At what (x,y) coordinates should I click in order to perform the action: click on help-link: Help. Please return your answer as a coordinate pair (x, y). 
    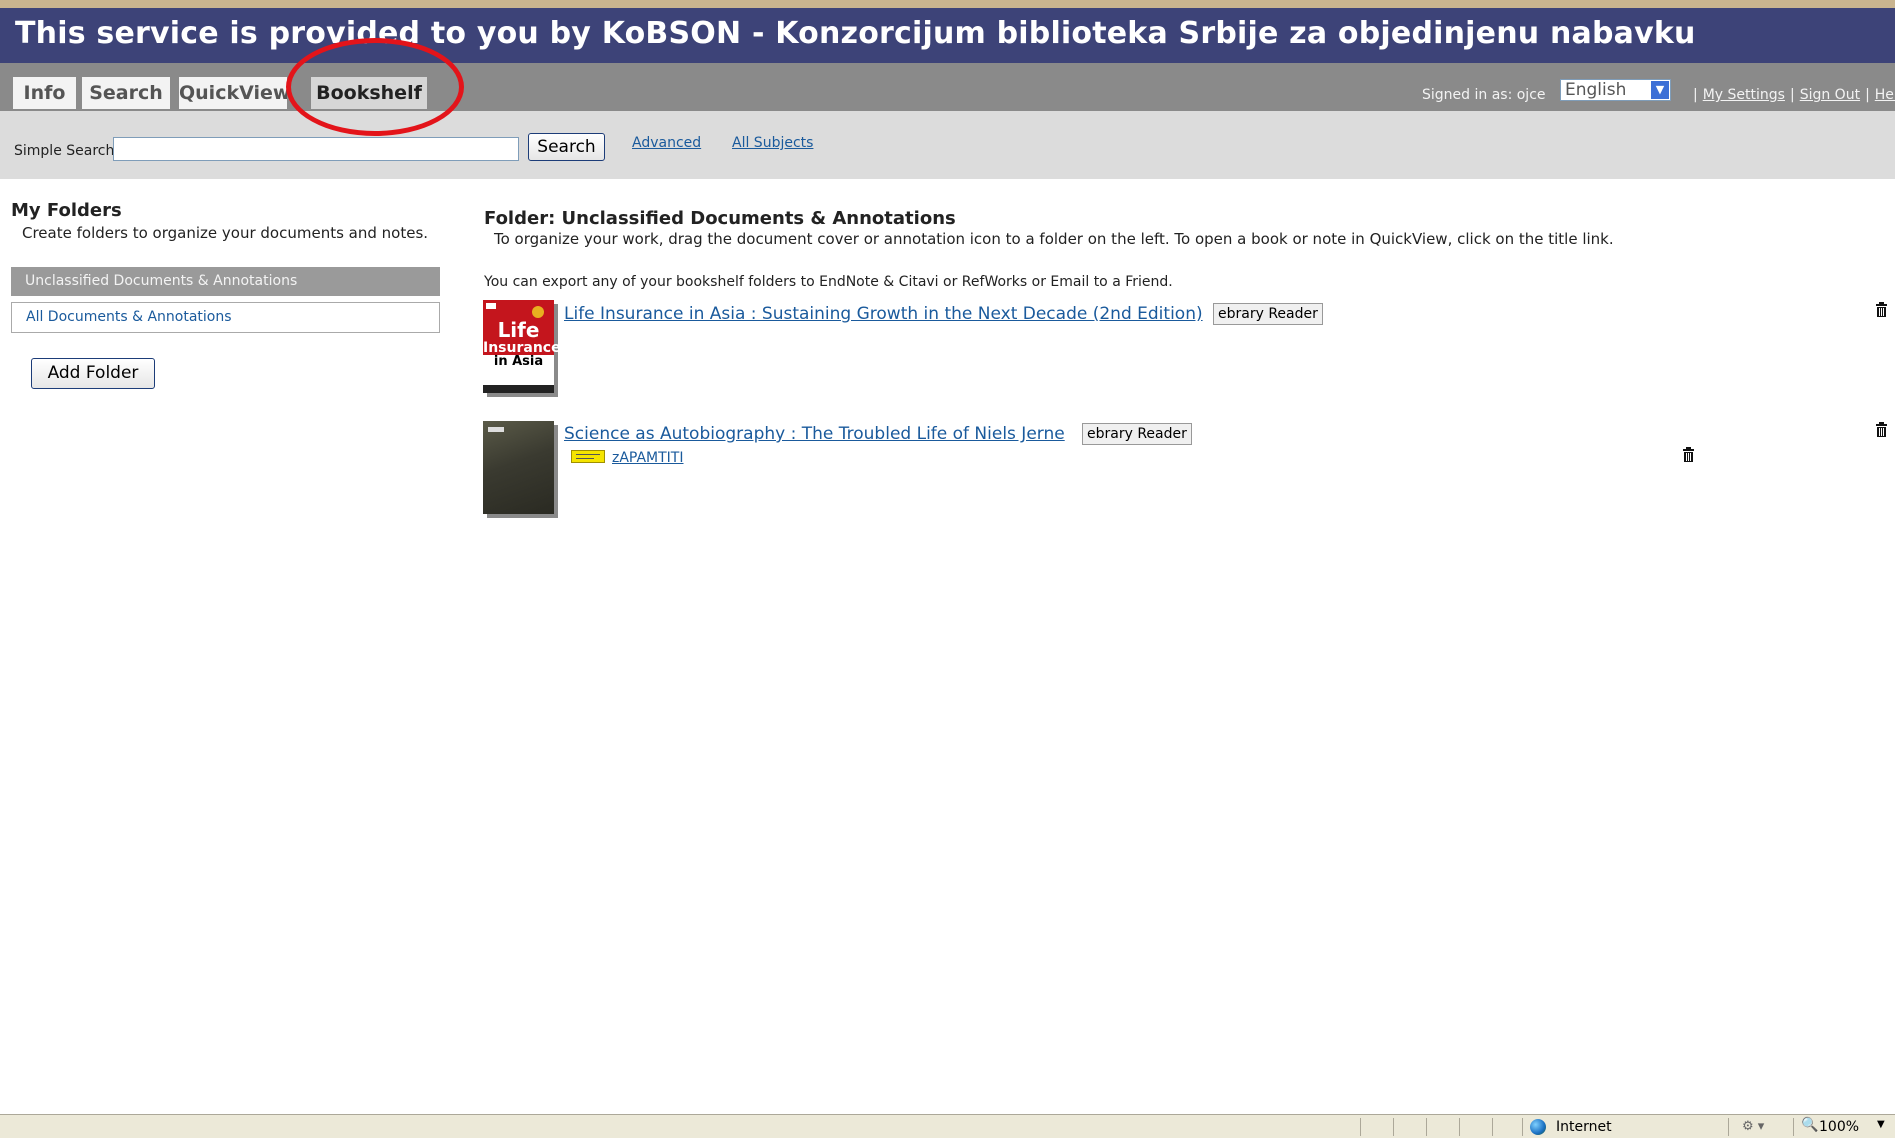
    Looking at the image, I should click on (1885, 95).